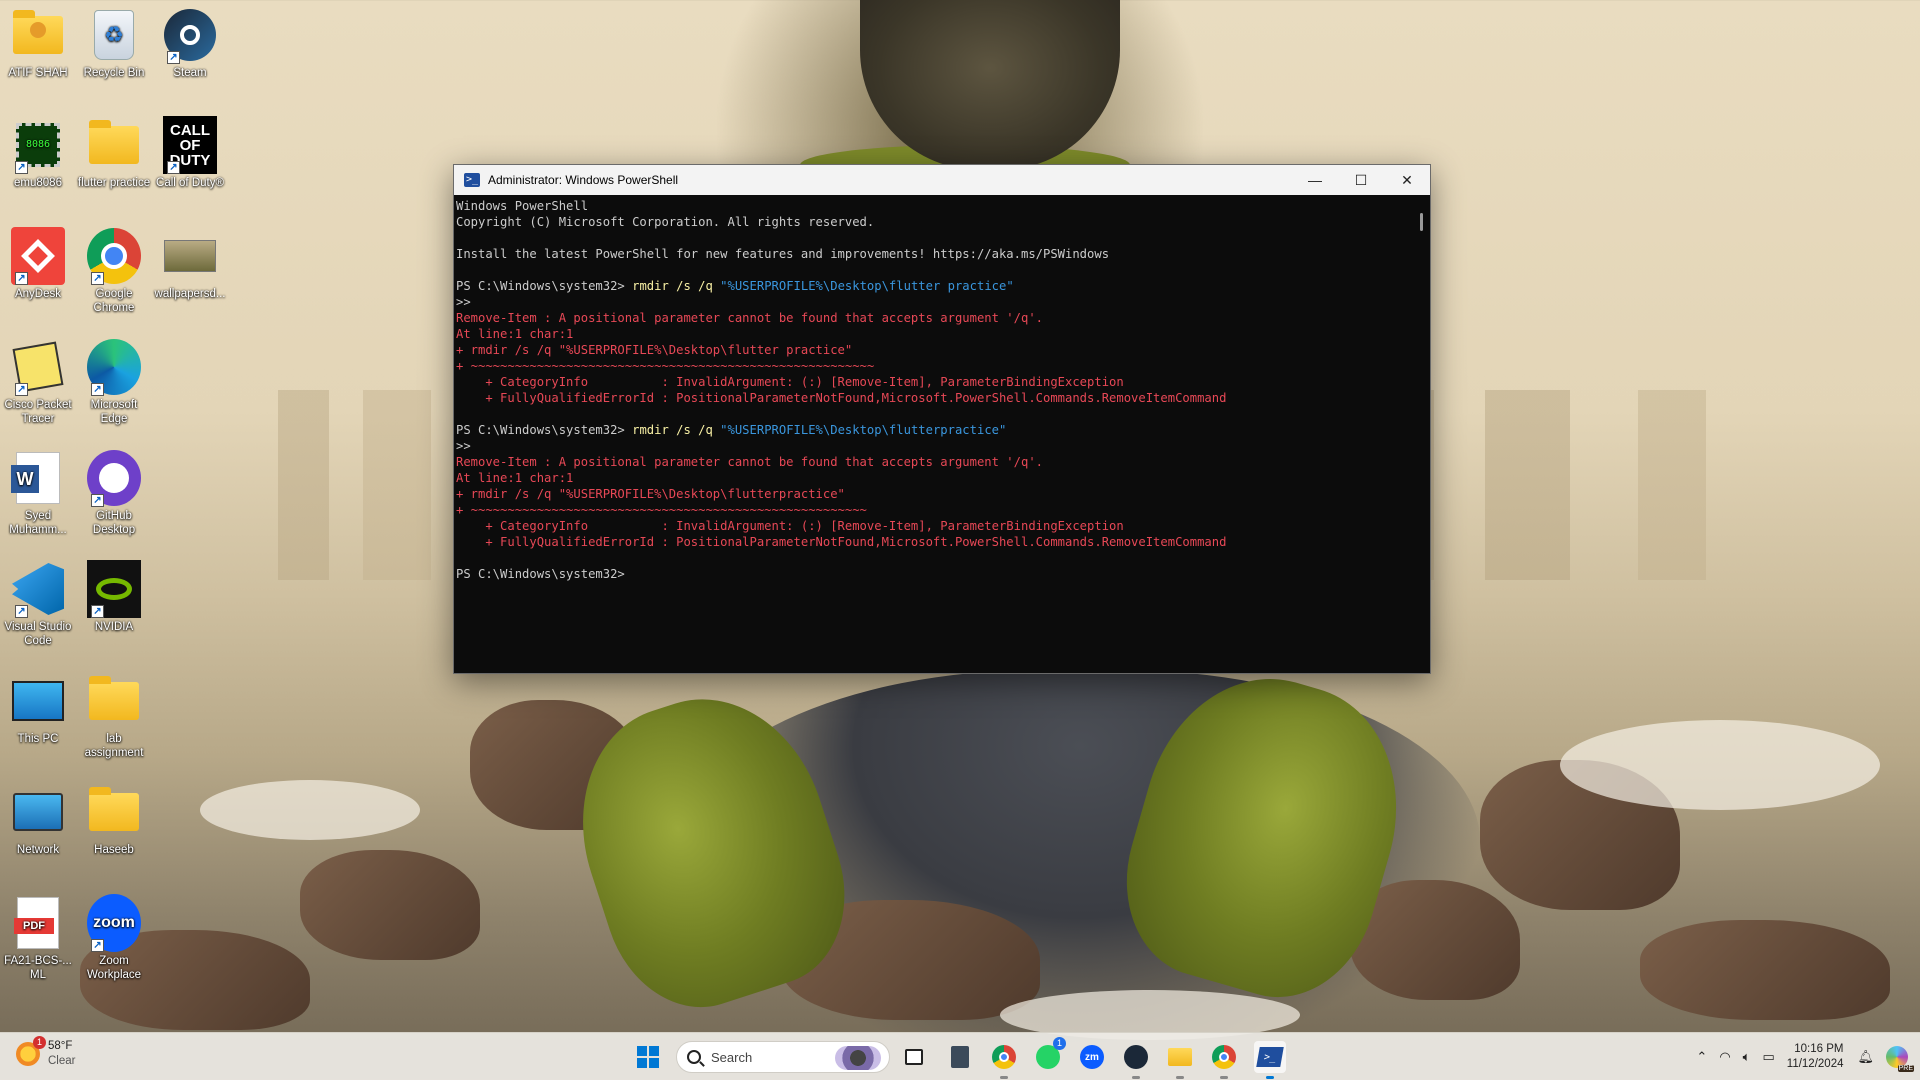  I want to click on desktop-icon-atif-shah: ATIF SHAH, so click(38, 44).